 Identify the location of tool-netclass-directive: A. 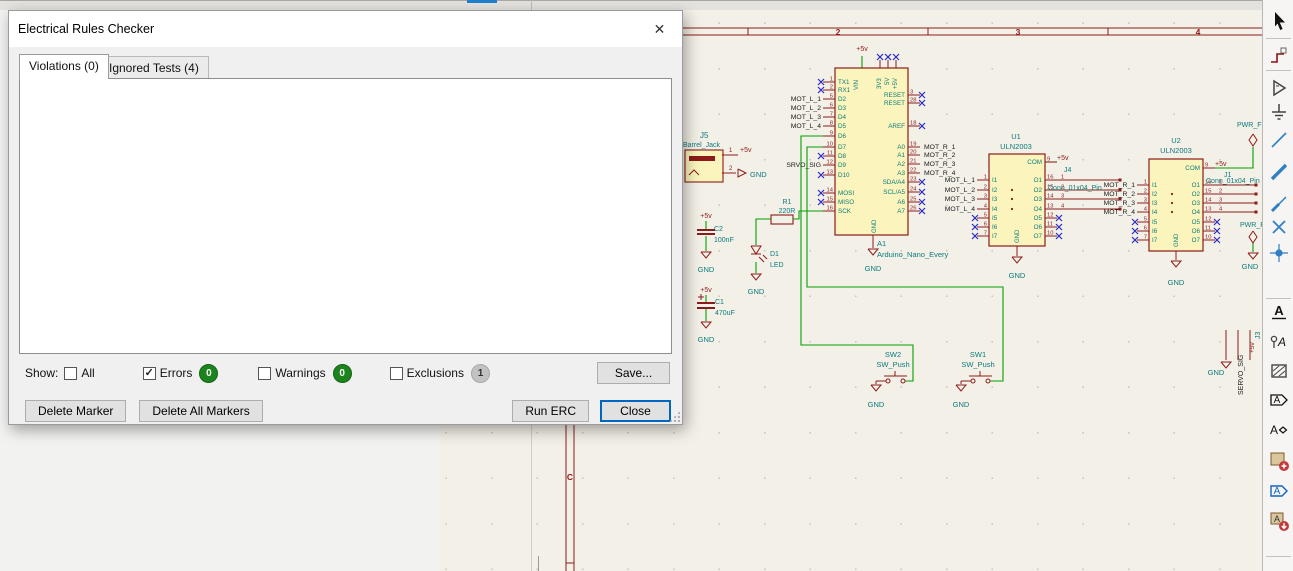
(1279, 342).